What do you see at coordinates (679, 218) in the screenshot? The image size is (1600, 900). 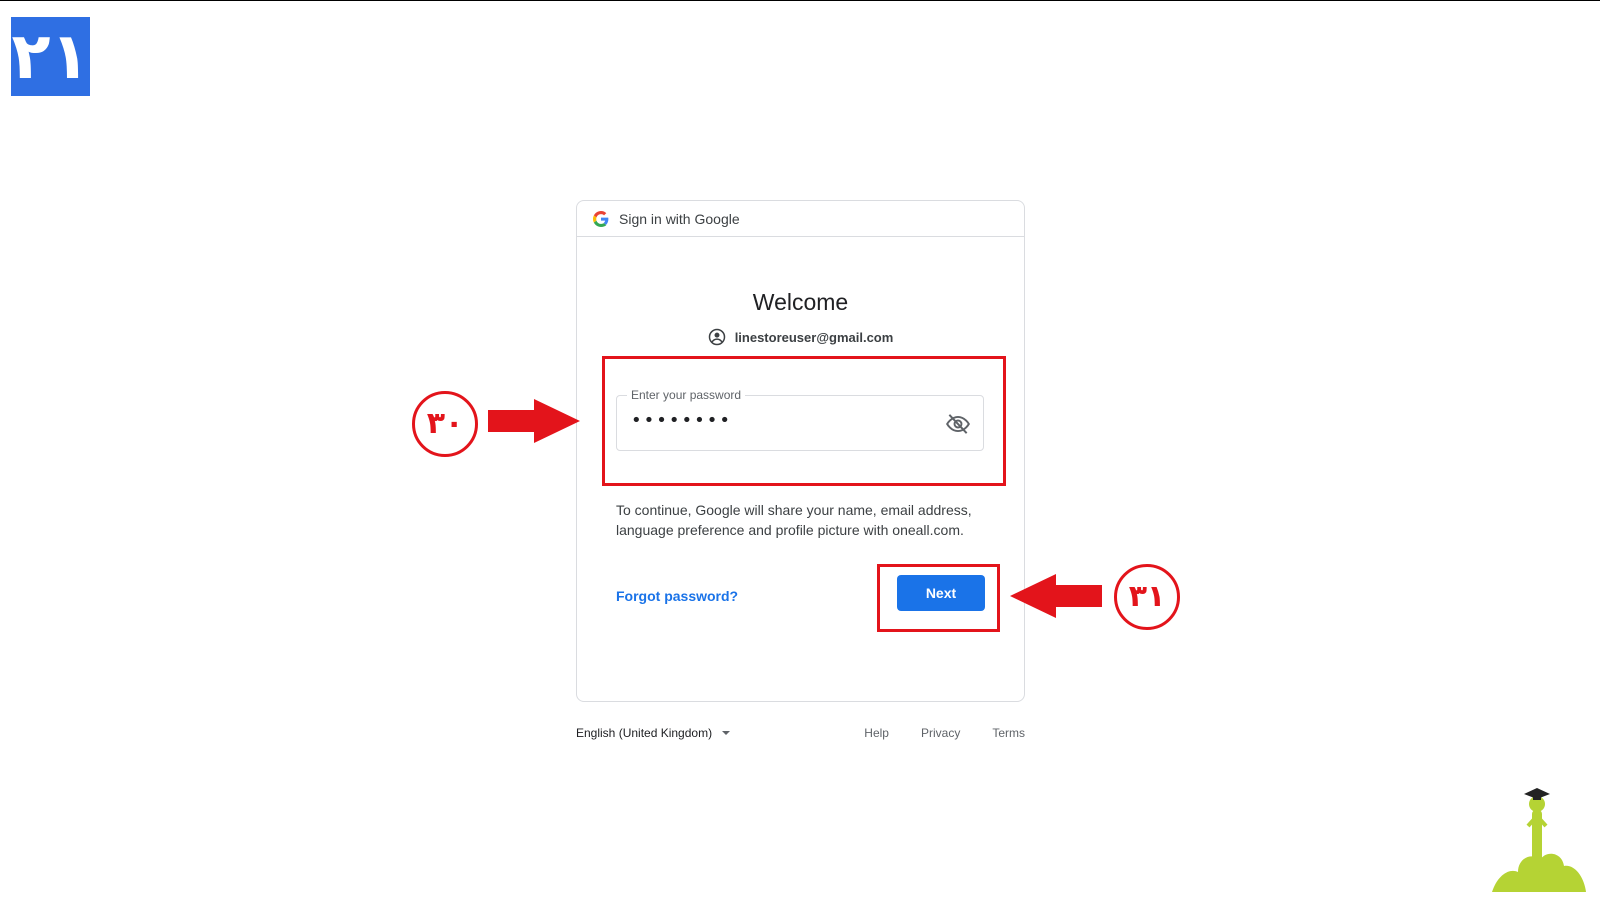 I see `dialog-header-title: Sign in with Google` at bounding box center [679, 218].